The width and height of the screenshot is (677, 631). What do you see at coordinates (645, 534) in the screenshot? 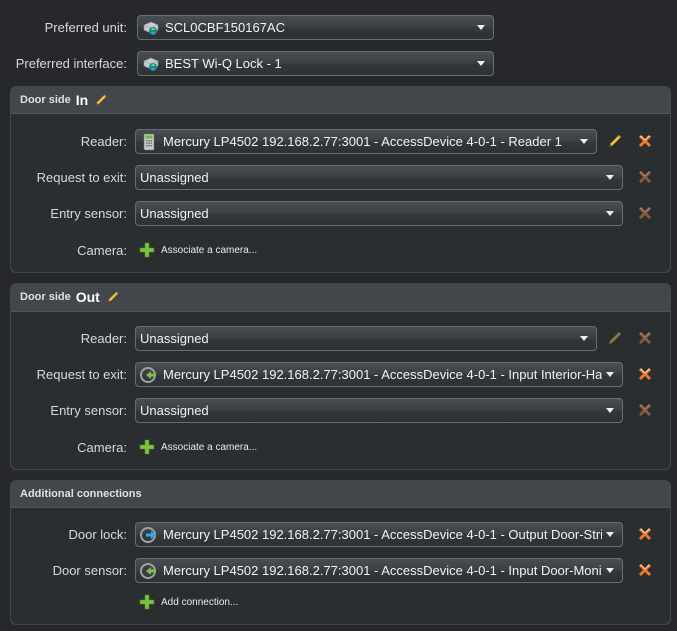
I see `remove-door-lock-x-icon` at bounding box center [645, 534].